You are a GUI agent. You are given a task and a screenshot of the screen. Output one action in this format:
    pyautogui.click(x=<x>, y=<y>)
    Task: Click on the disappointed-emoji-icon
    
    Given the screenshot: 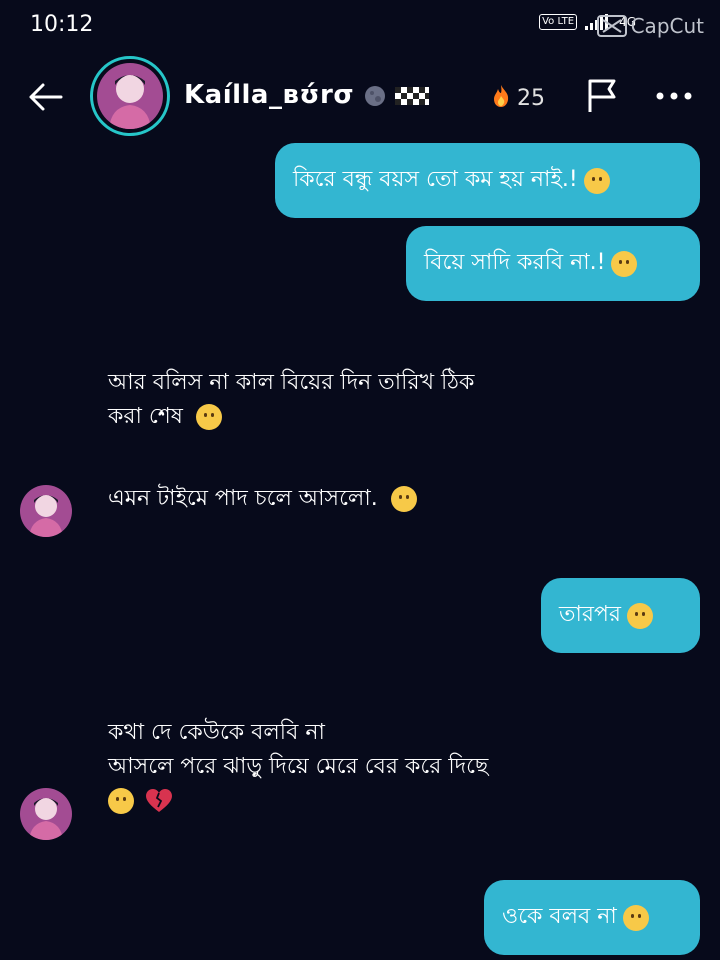 What is the action you would take?
    pyautogui.click(x=403, y=499)
    